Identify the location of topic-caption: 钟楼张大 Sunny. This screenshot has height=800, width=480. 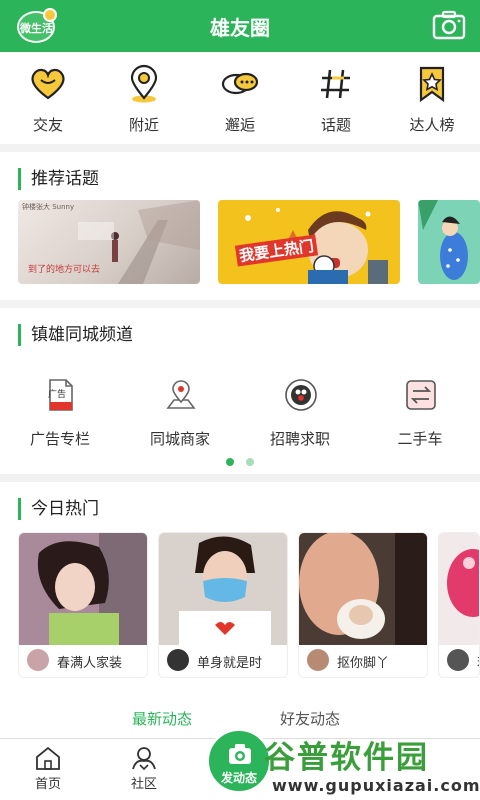
(48, 207).